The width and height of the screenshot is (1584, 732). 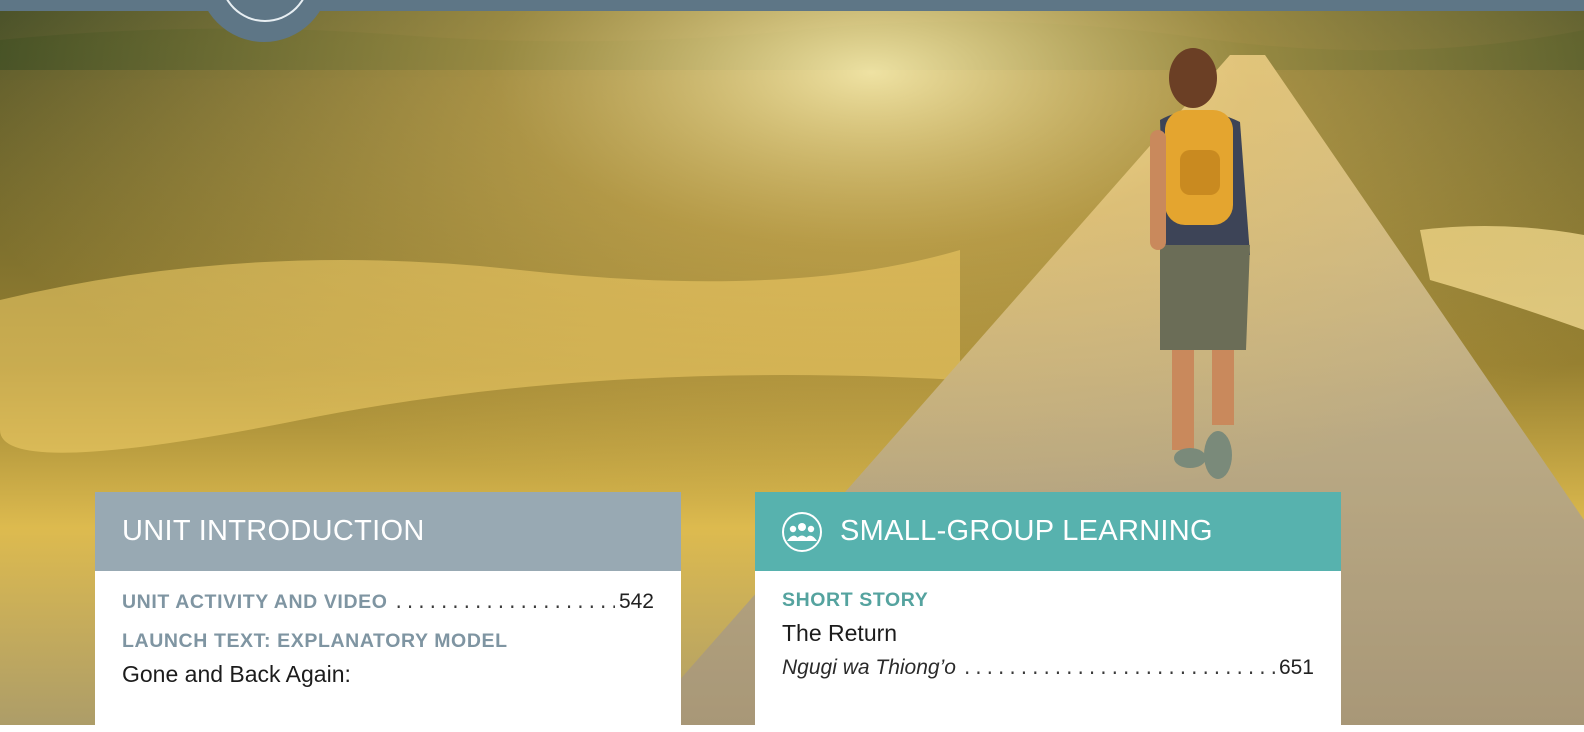 What do you see at coordinates (236, 674) in the screenshot?
I see `launch-text-title: Gone and Back Again:` at bounding box center [236, 674].